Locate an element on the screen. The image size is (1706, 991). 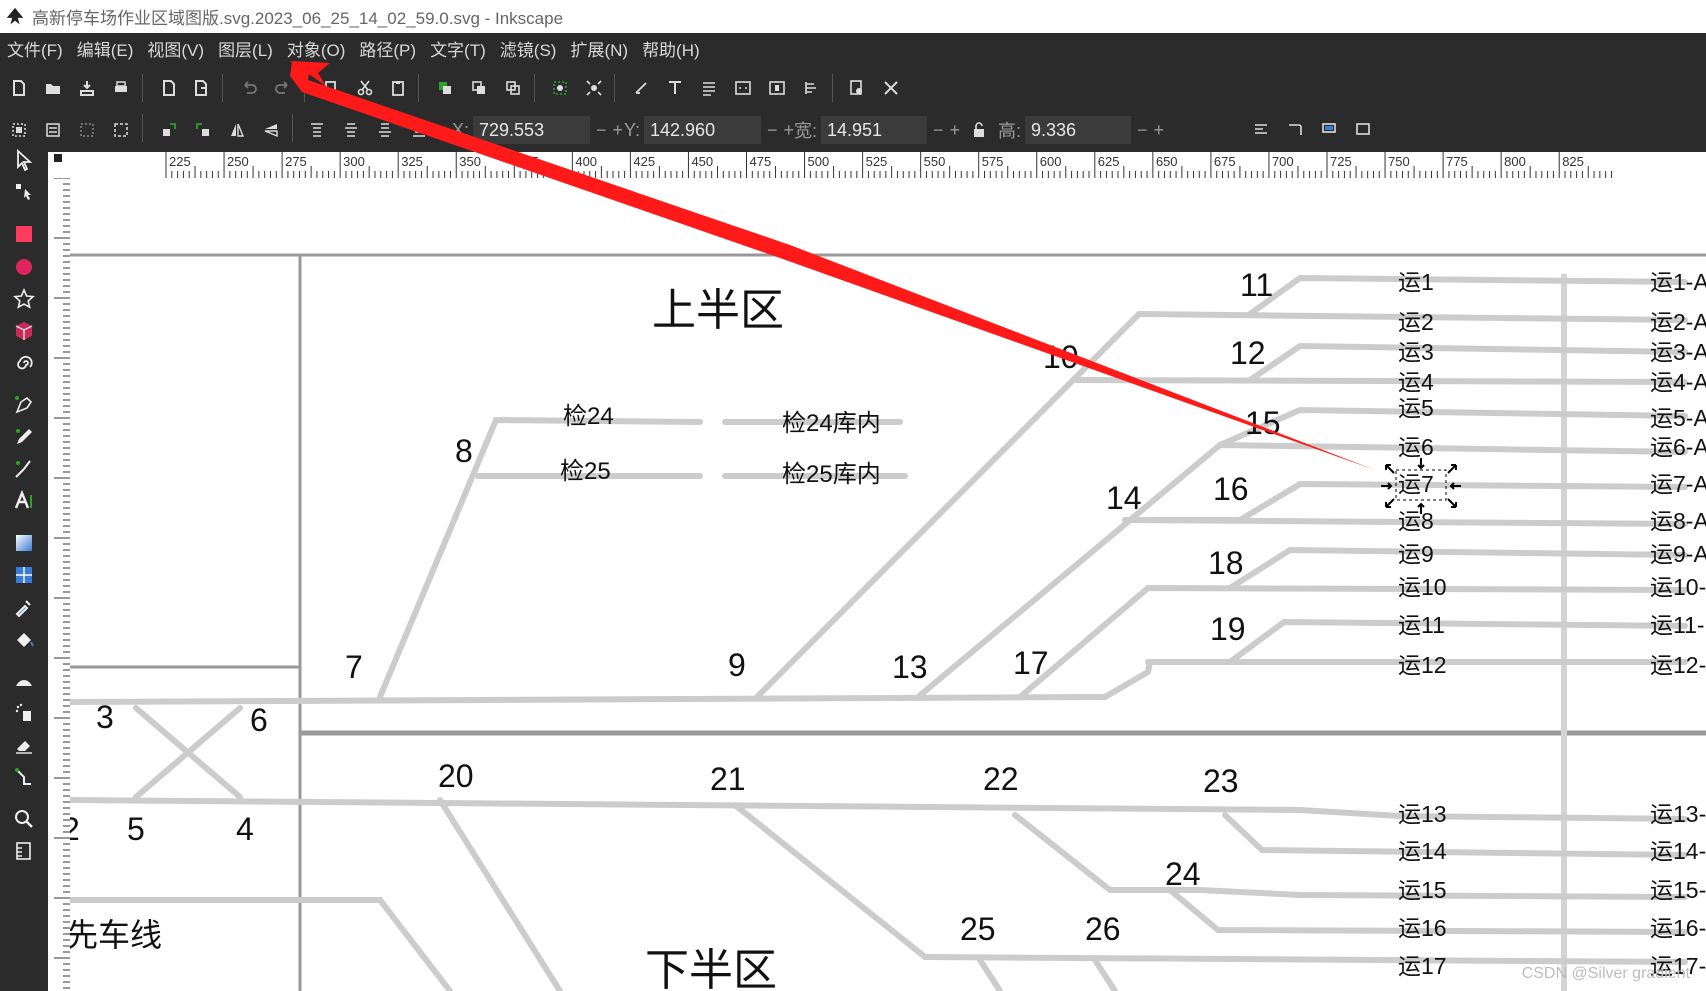
calligraphy-tool-icon is located at coordinates (24, 469).